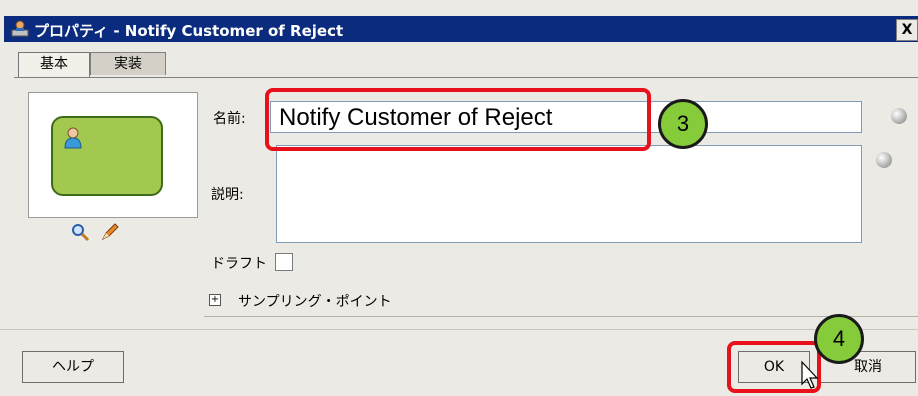 The image size is (918, 396). I want to click on close-button: X, so click(907, 30).